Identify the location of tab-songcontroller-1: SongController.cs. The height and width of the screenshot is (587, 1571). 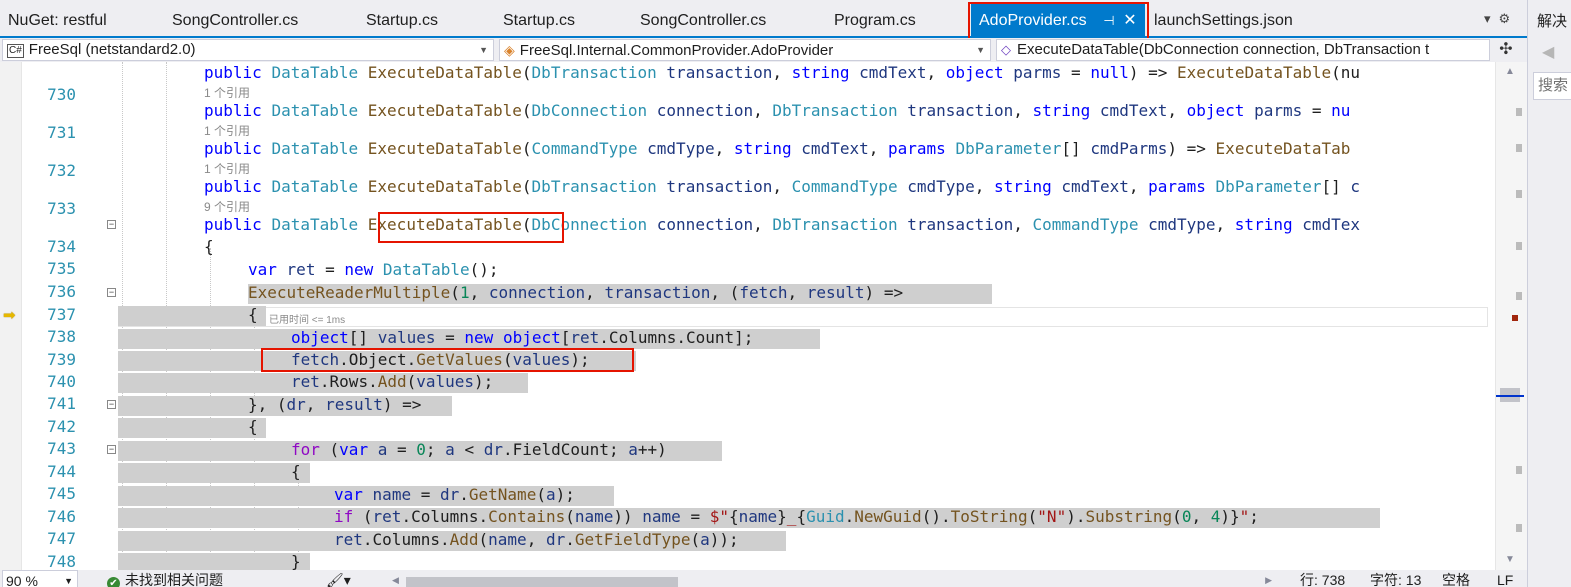
(235, 20).